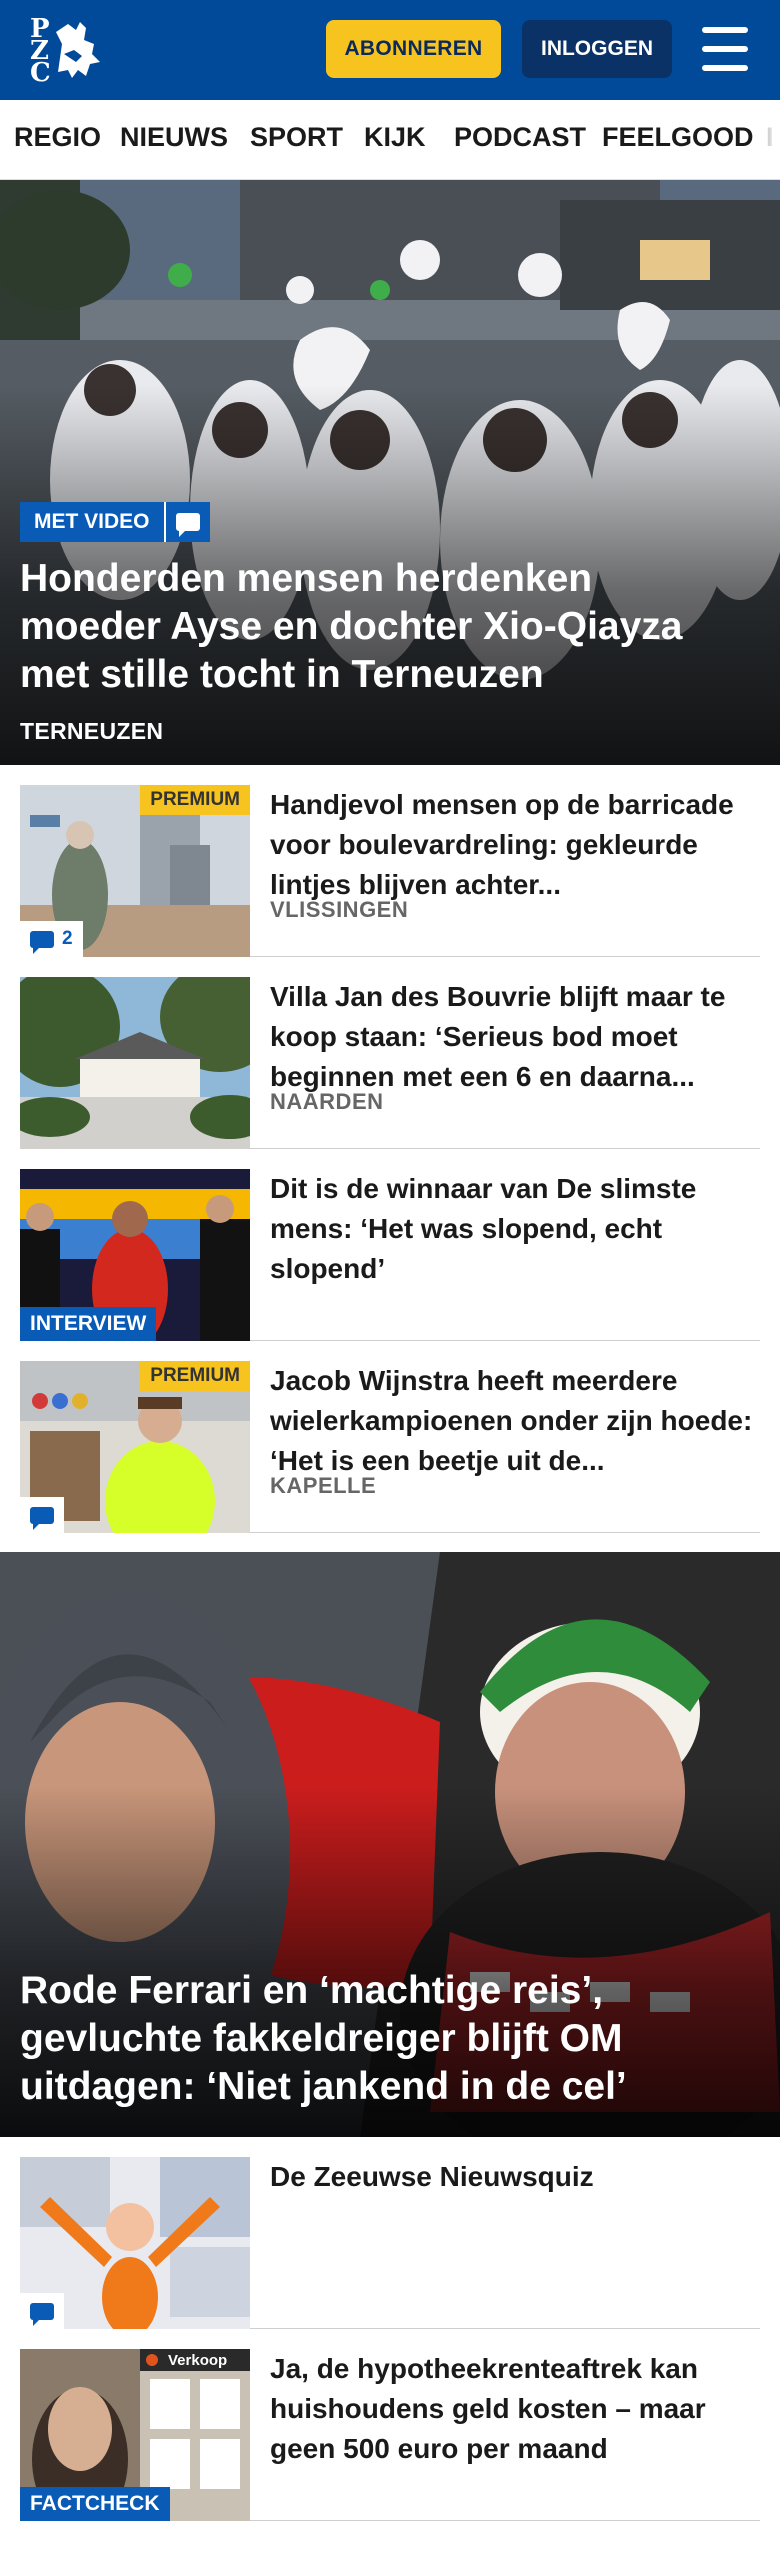 Image resolution: width=780 pixels, height=2560 pixels. What do you see at coordinates (198, 2360) in the screenshot?
I see `thumbnail-sign-text: Verkoop` at bounding box center [198, 2360].